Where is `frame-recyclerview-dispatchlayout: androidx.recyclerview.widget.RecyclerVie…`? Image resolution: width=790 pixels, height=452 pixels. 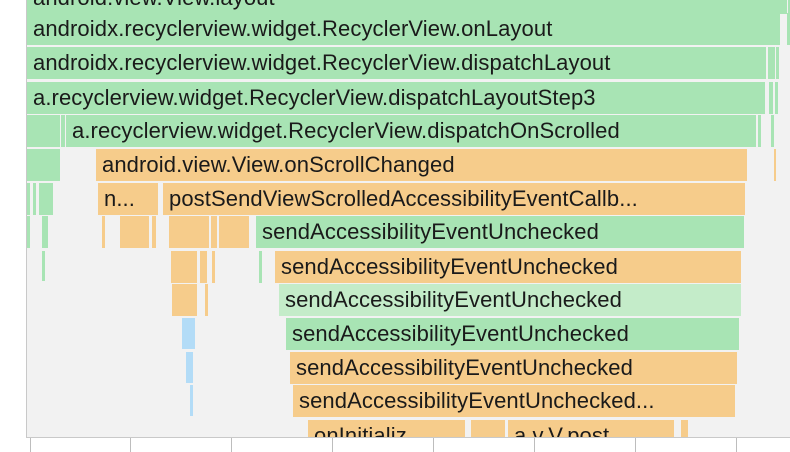 frame-recyclerview-dispatchlayout: androidx.recyclerview.widget.RecyclerVie… is located at coordinates (396, 63).